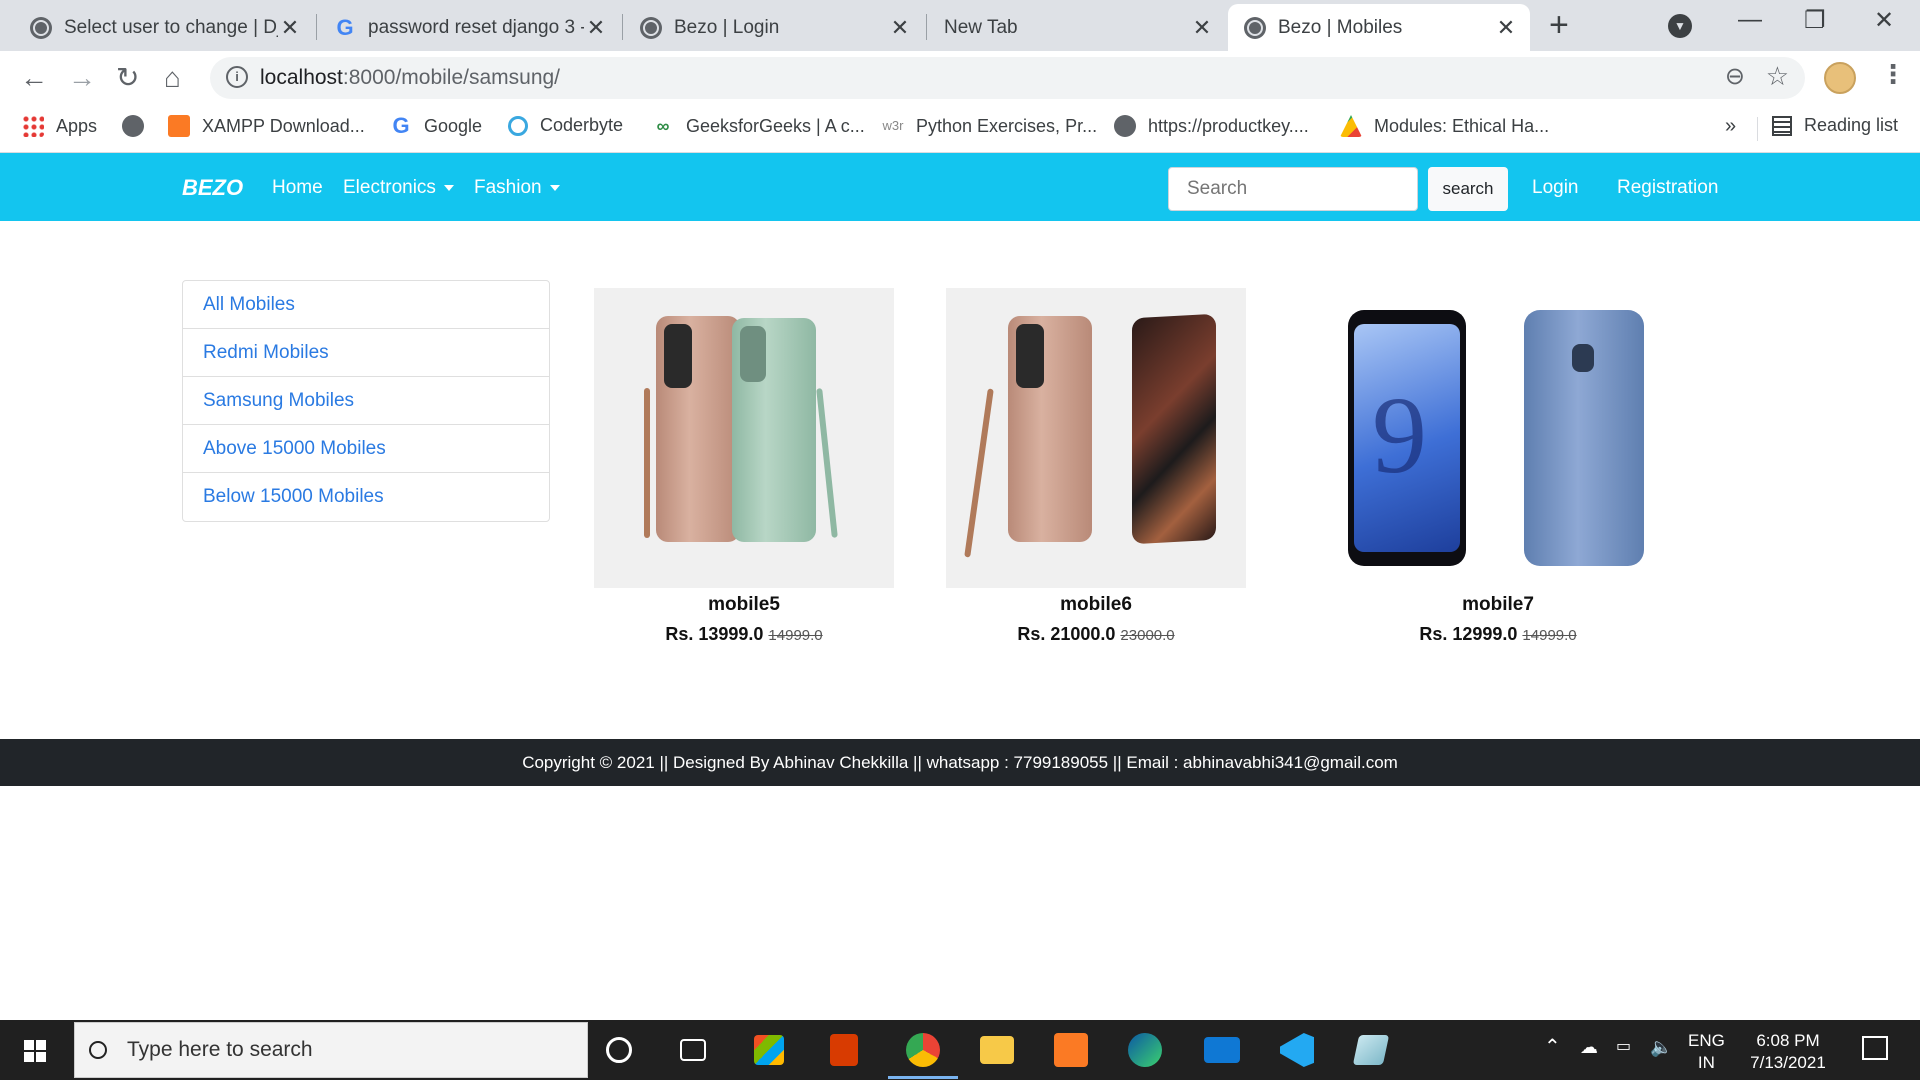  What do you see at coordinates (398, 188) in the screenshot?
I see `nav-electronics-dropdown: Electronics` at bounding box center [398, 188].